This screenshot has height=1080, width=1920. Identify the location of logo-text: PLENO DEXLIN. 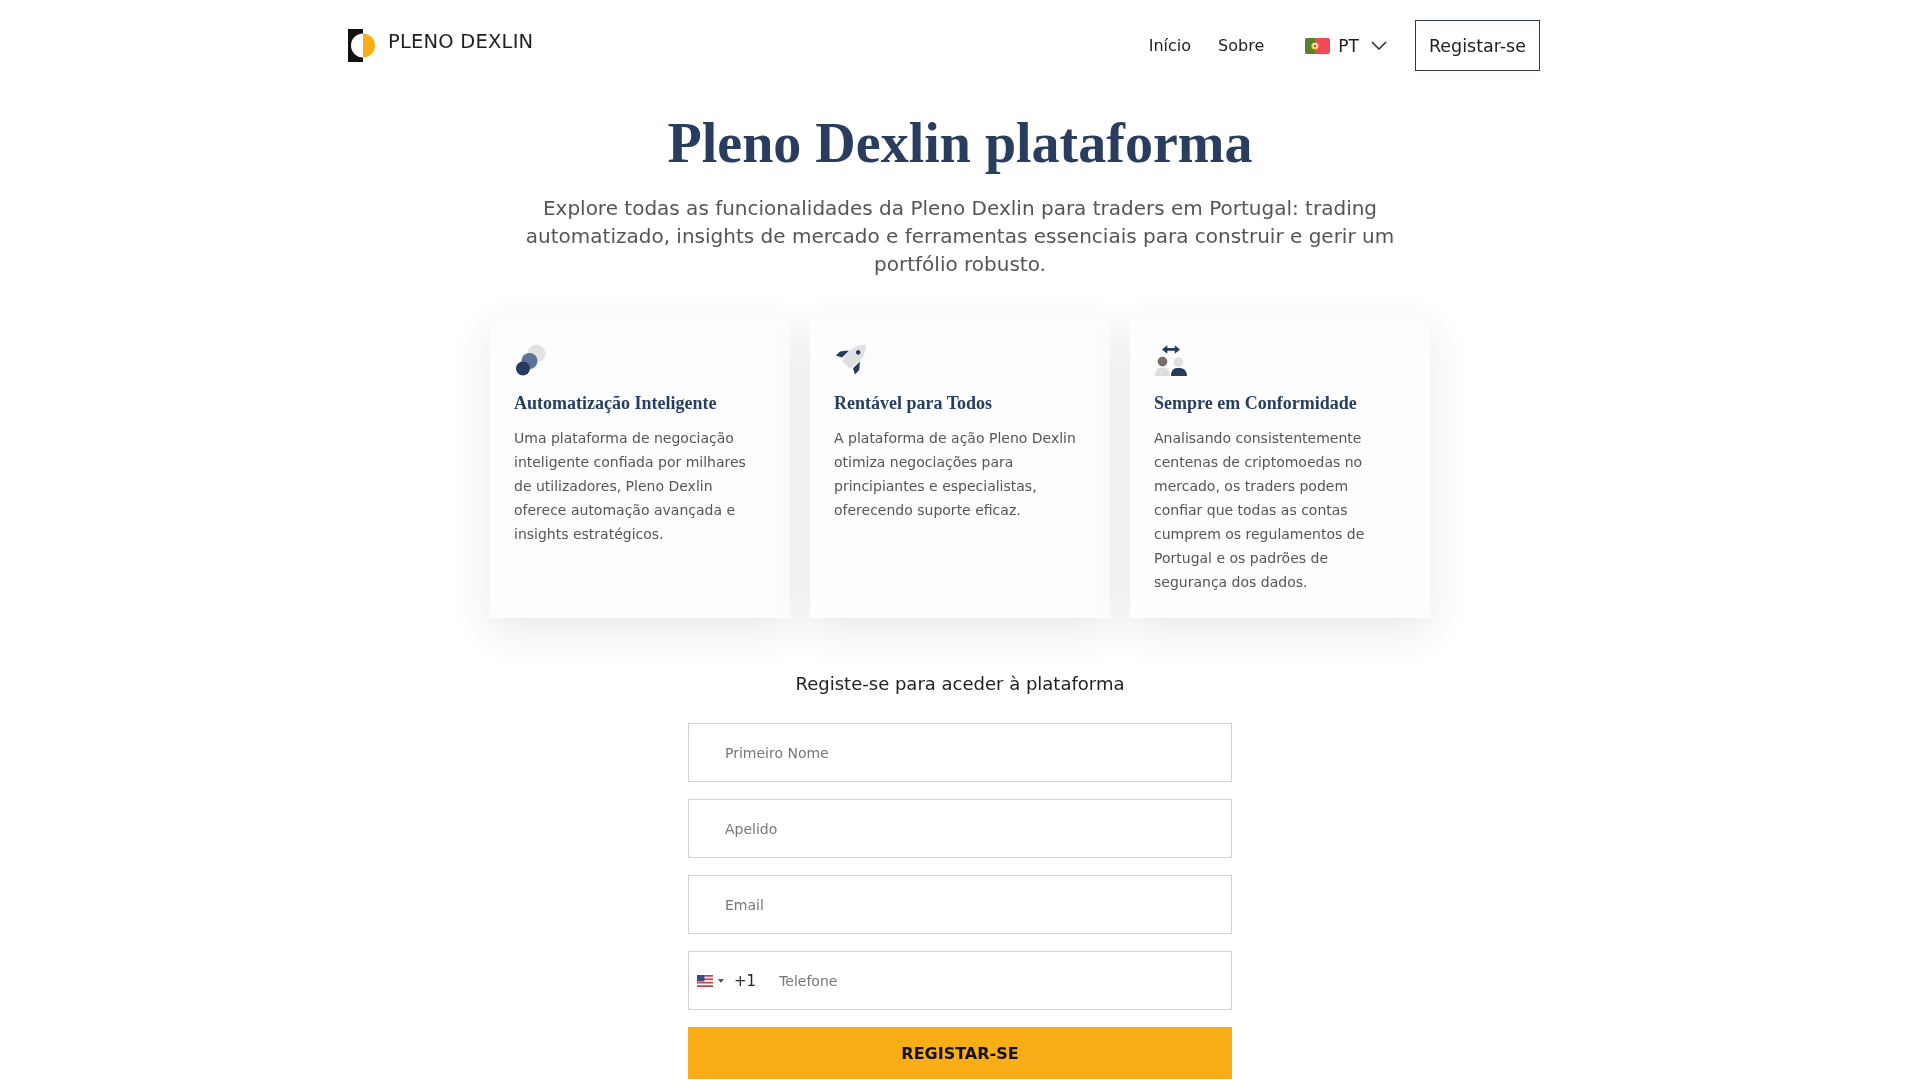
(461, 41).